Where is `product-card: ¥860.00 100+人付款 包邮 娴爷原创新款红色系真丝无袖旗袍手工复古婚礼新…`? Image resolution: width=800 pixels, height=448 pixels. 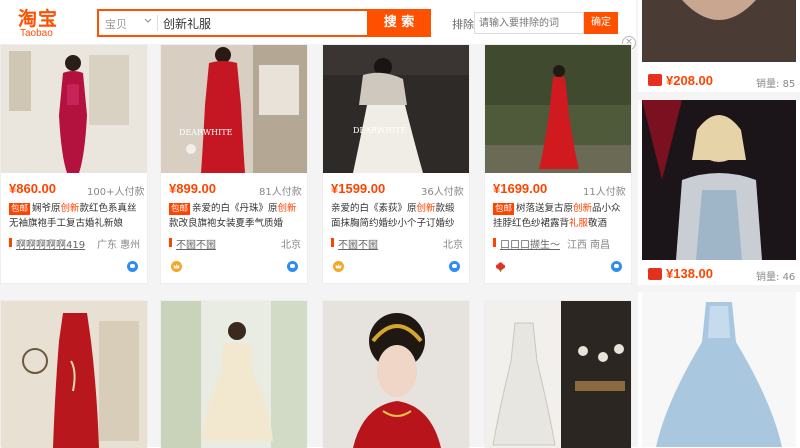 product-card: ¥860.00 100+人付款 包邮 娴爷原创新款红色系真丝无袖旗袍手工复古婚礼新… is located at coordinates (74, 164).